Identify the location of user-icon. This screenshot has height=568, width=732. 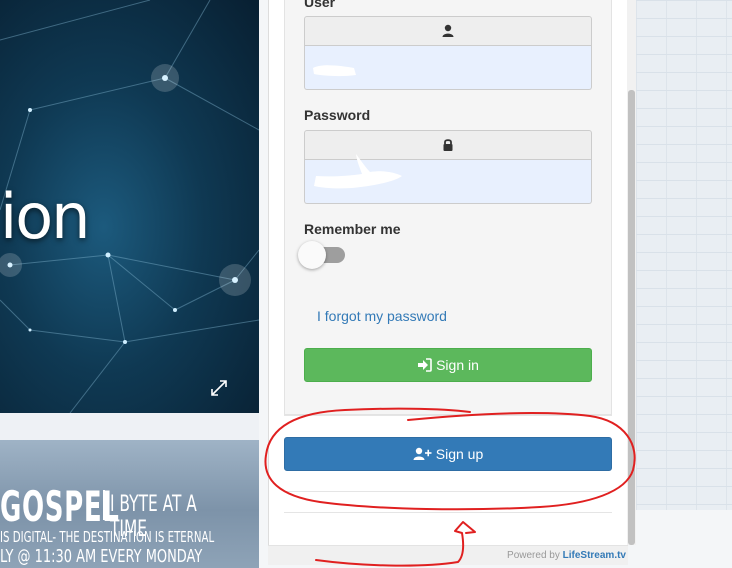
(448, 30).